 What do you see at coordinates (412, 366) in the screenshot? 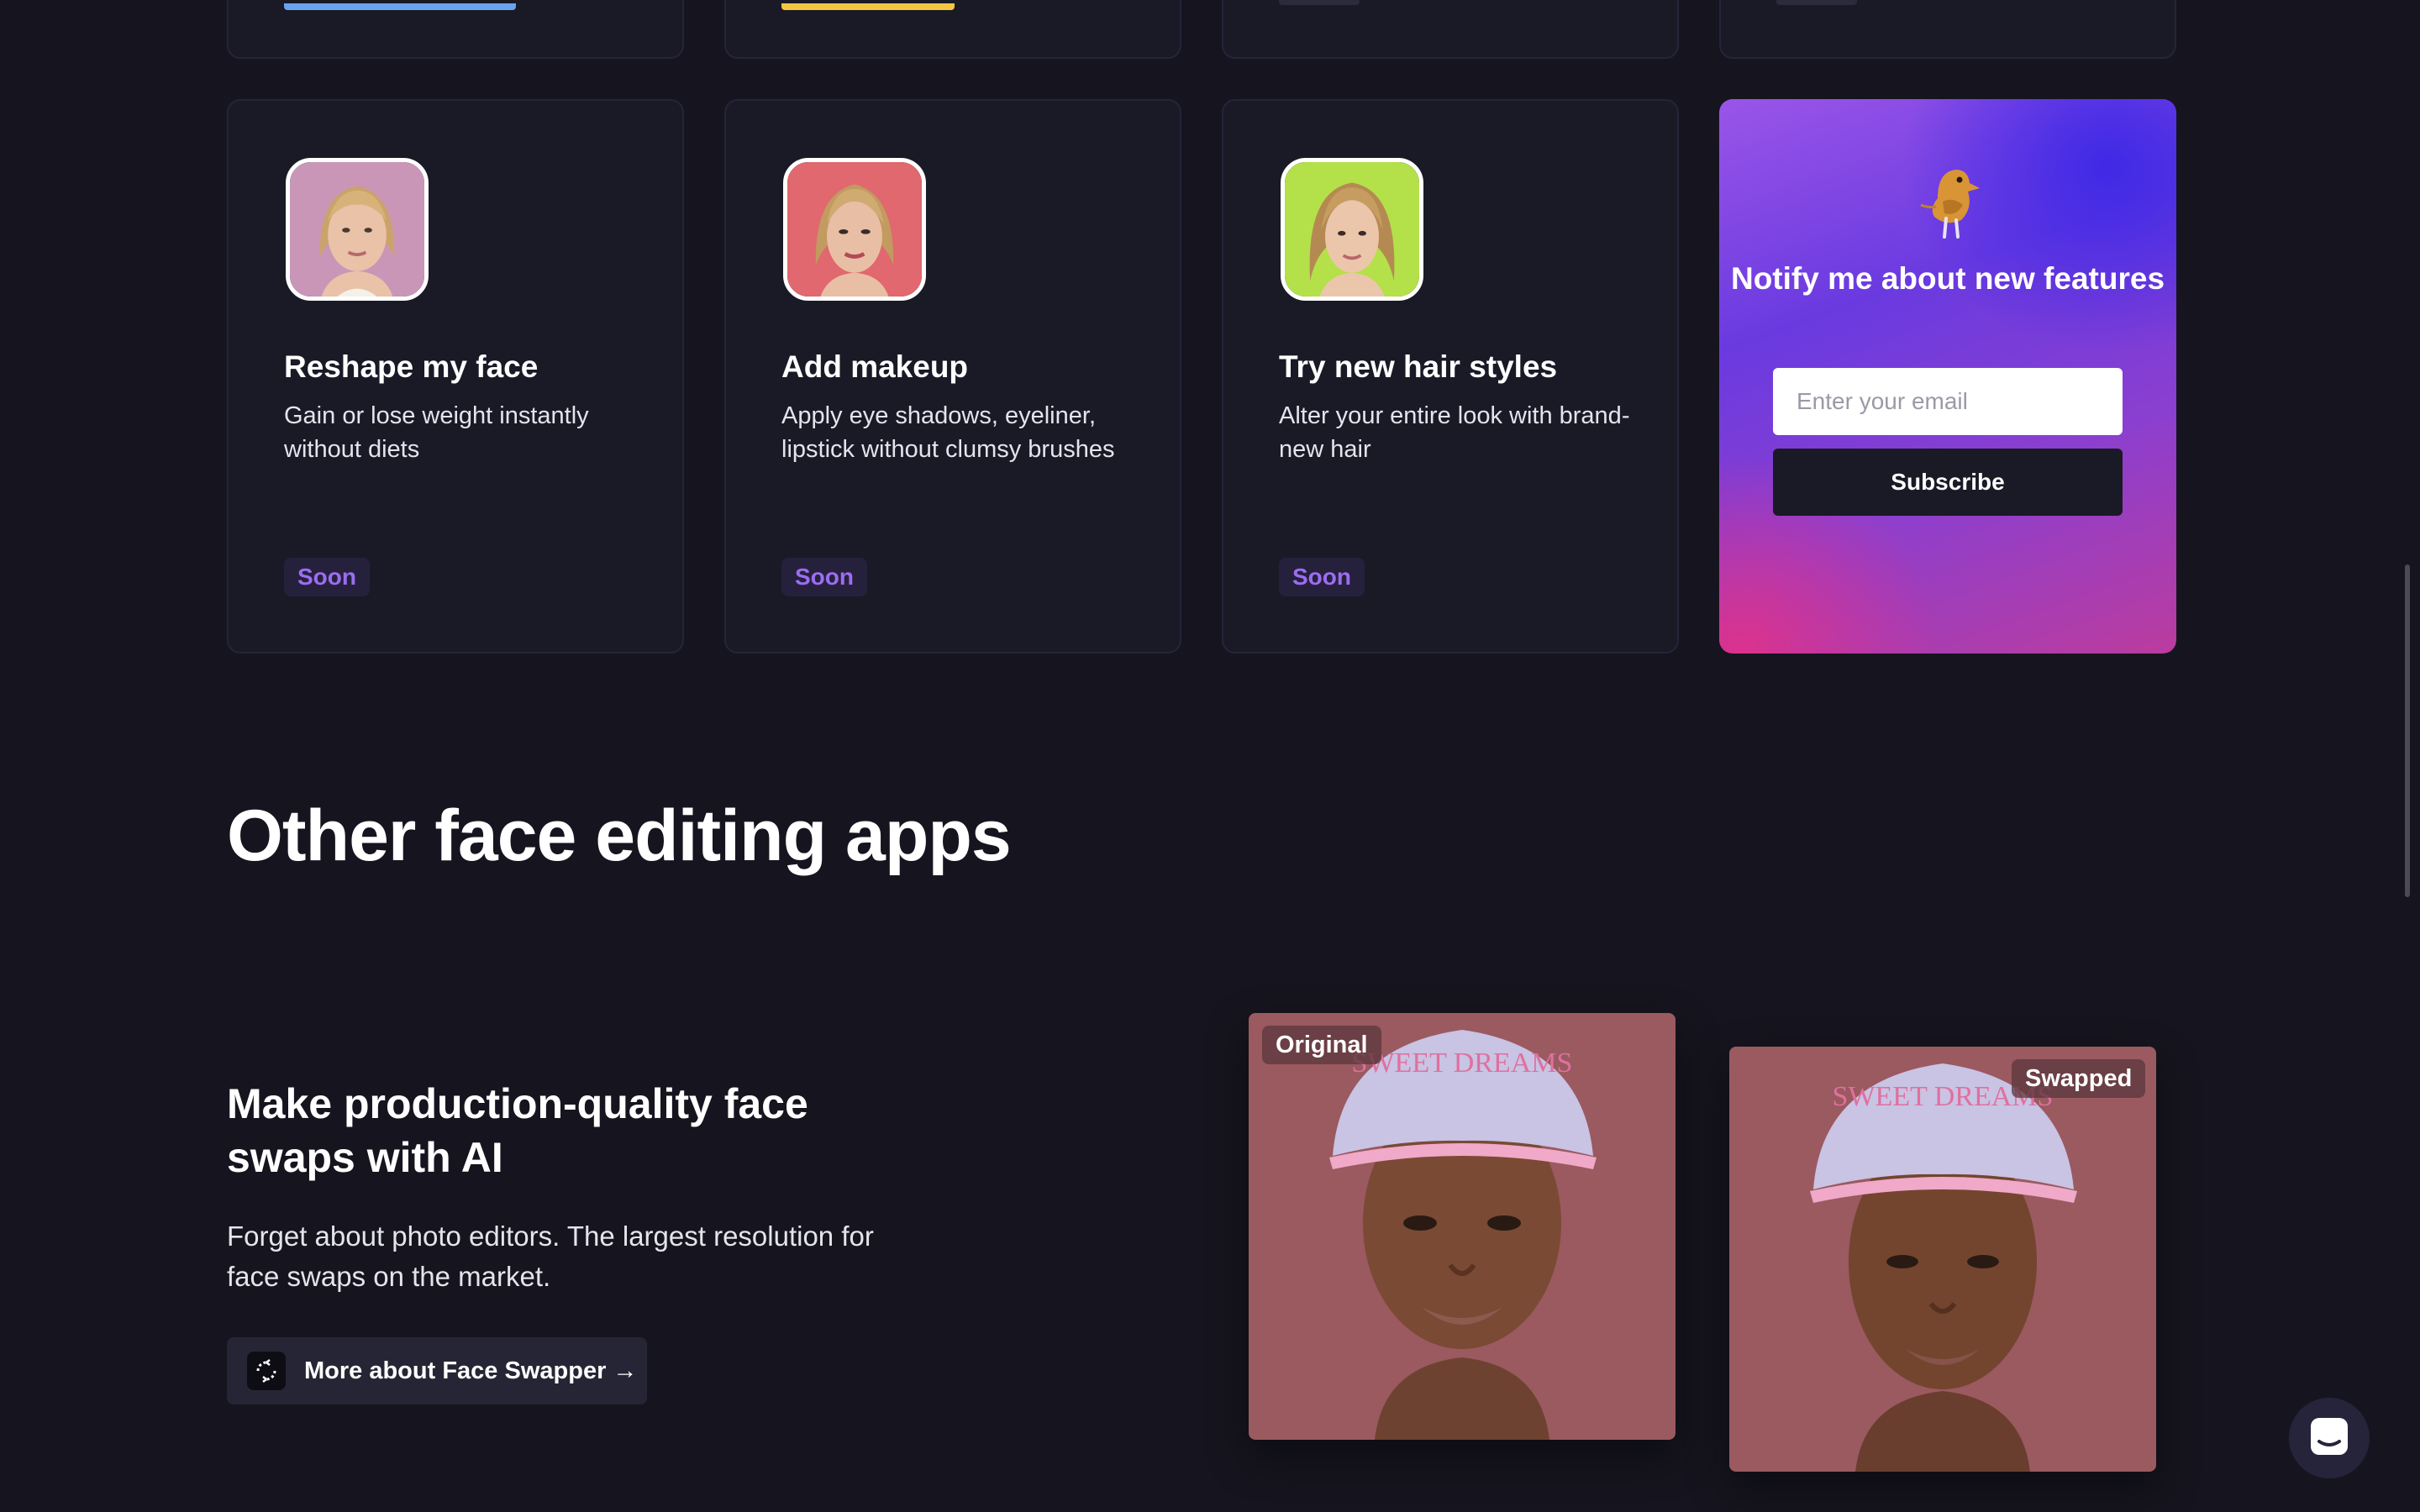
I see `card-title: Reshape my face` at bounding box center [412, 366].